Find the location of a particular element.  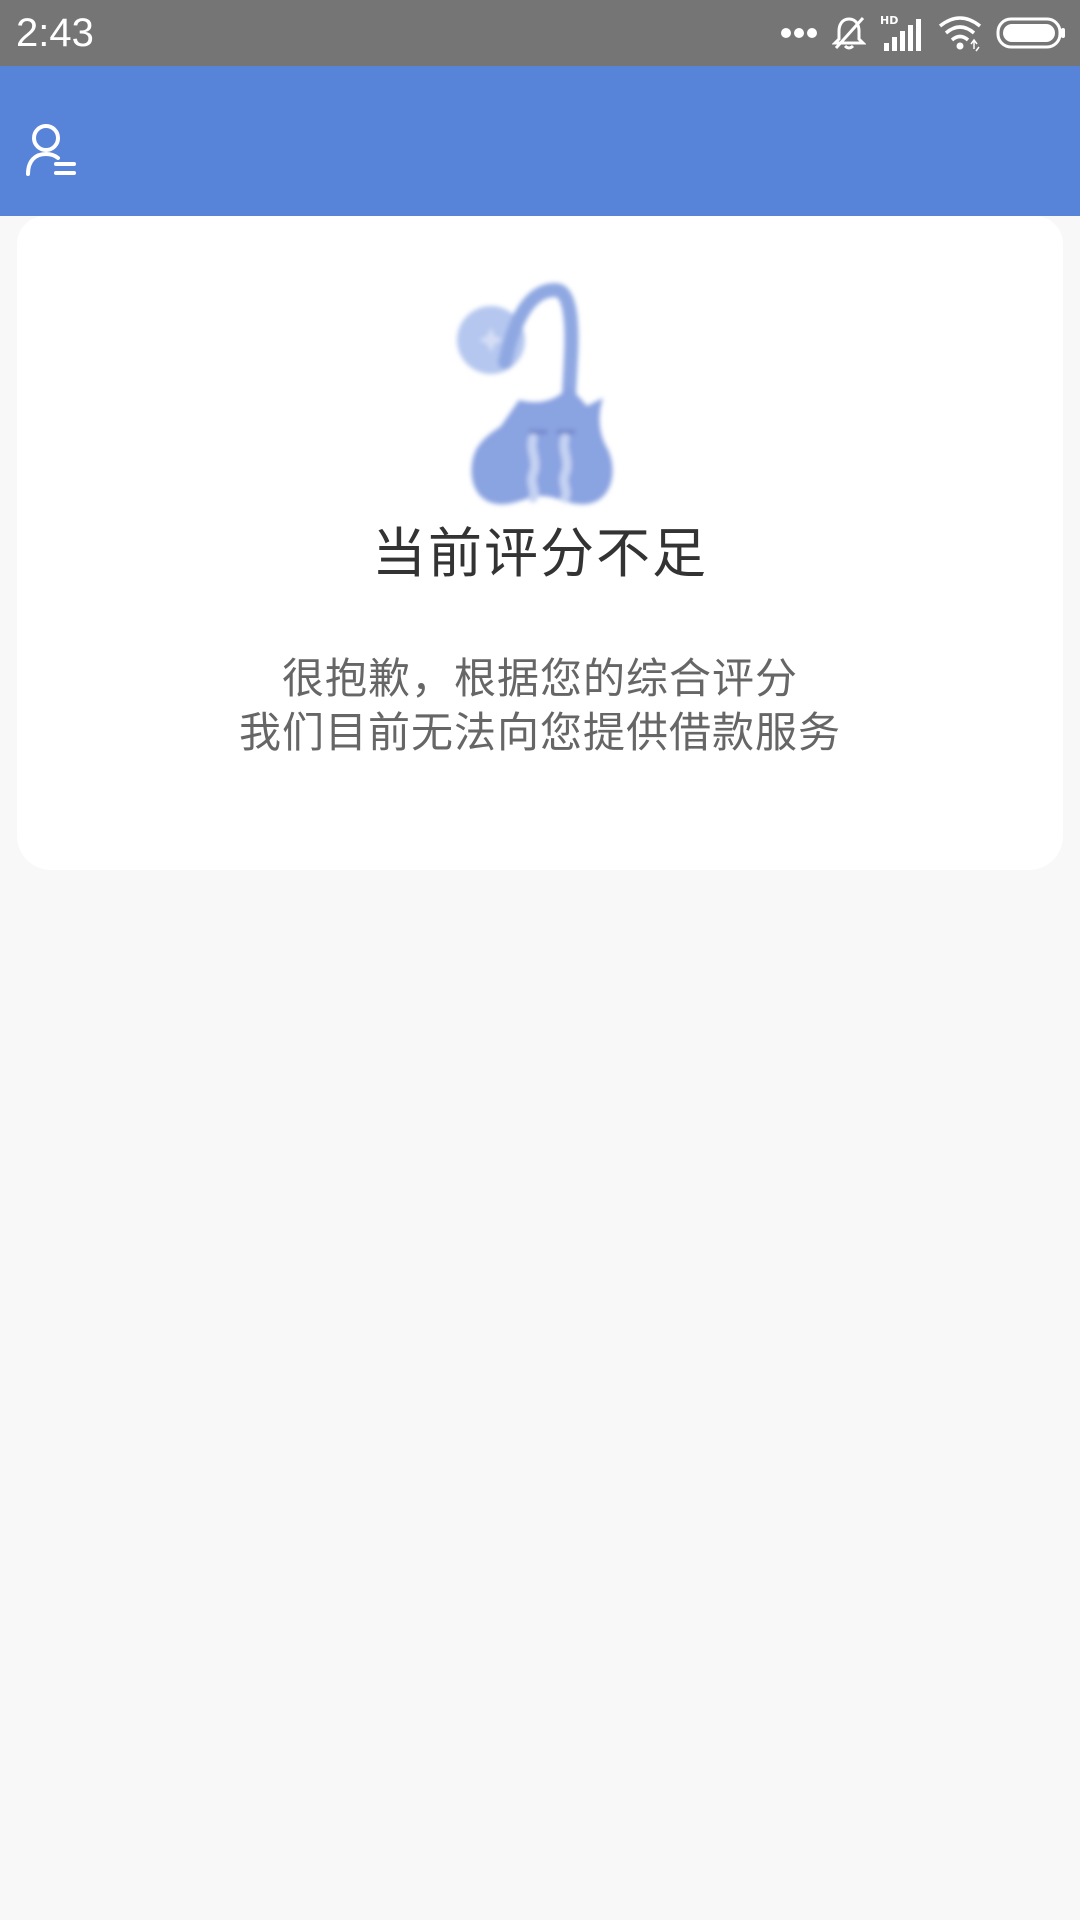

more-dots-icon is located at coordinates (799, 33).